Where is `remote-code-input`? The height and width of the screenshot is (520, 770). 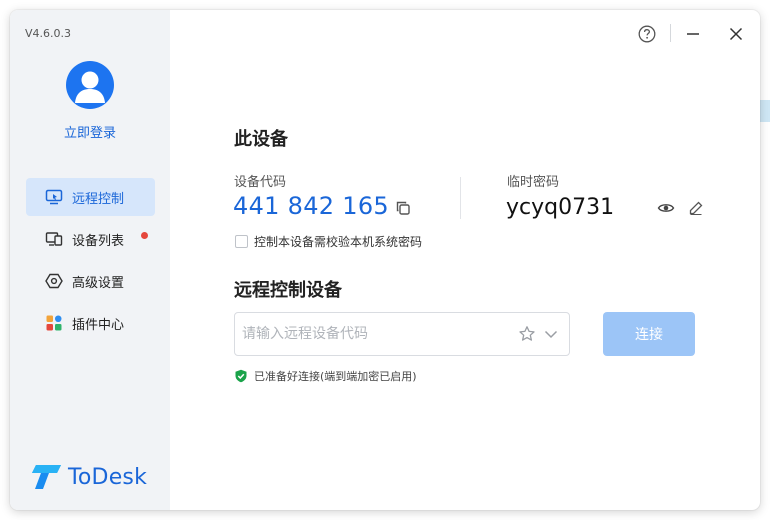
remote-code-input is located at coordinates (370, 334).